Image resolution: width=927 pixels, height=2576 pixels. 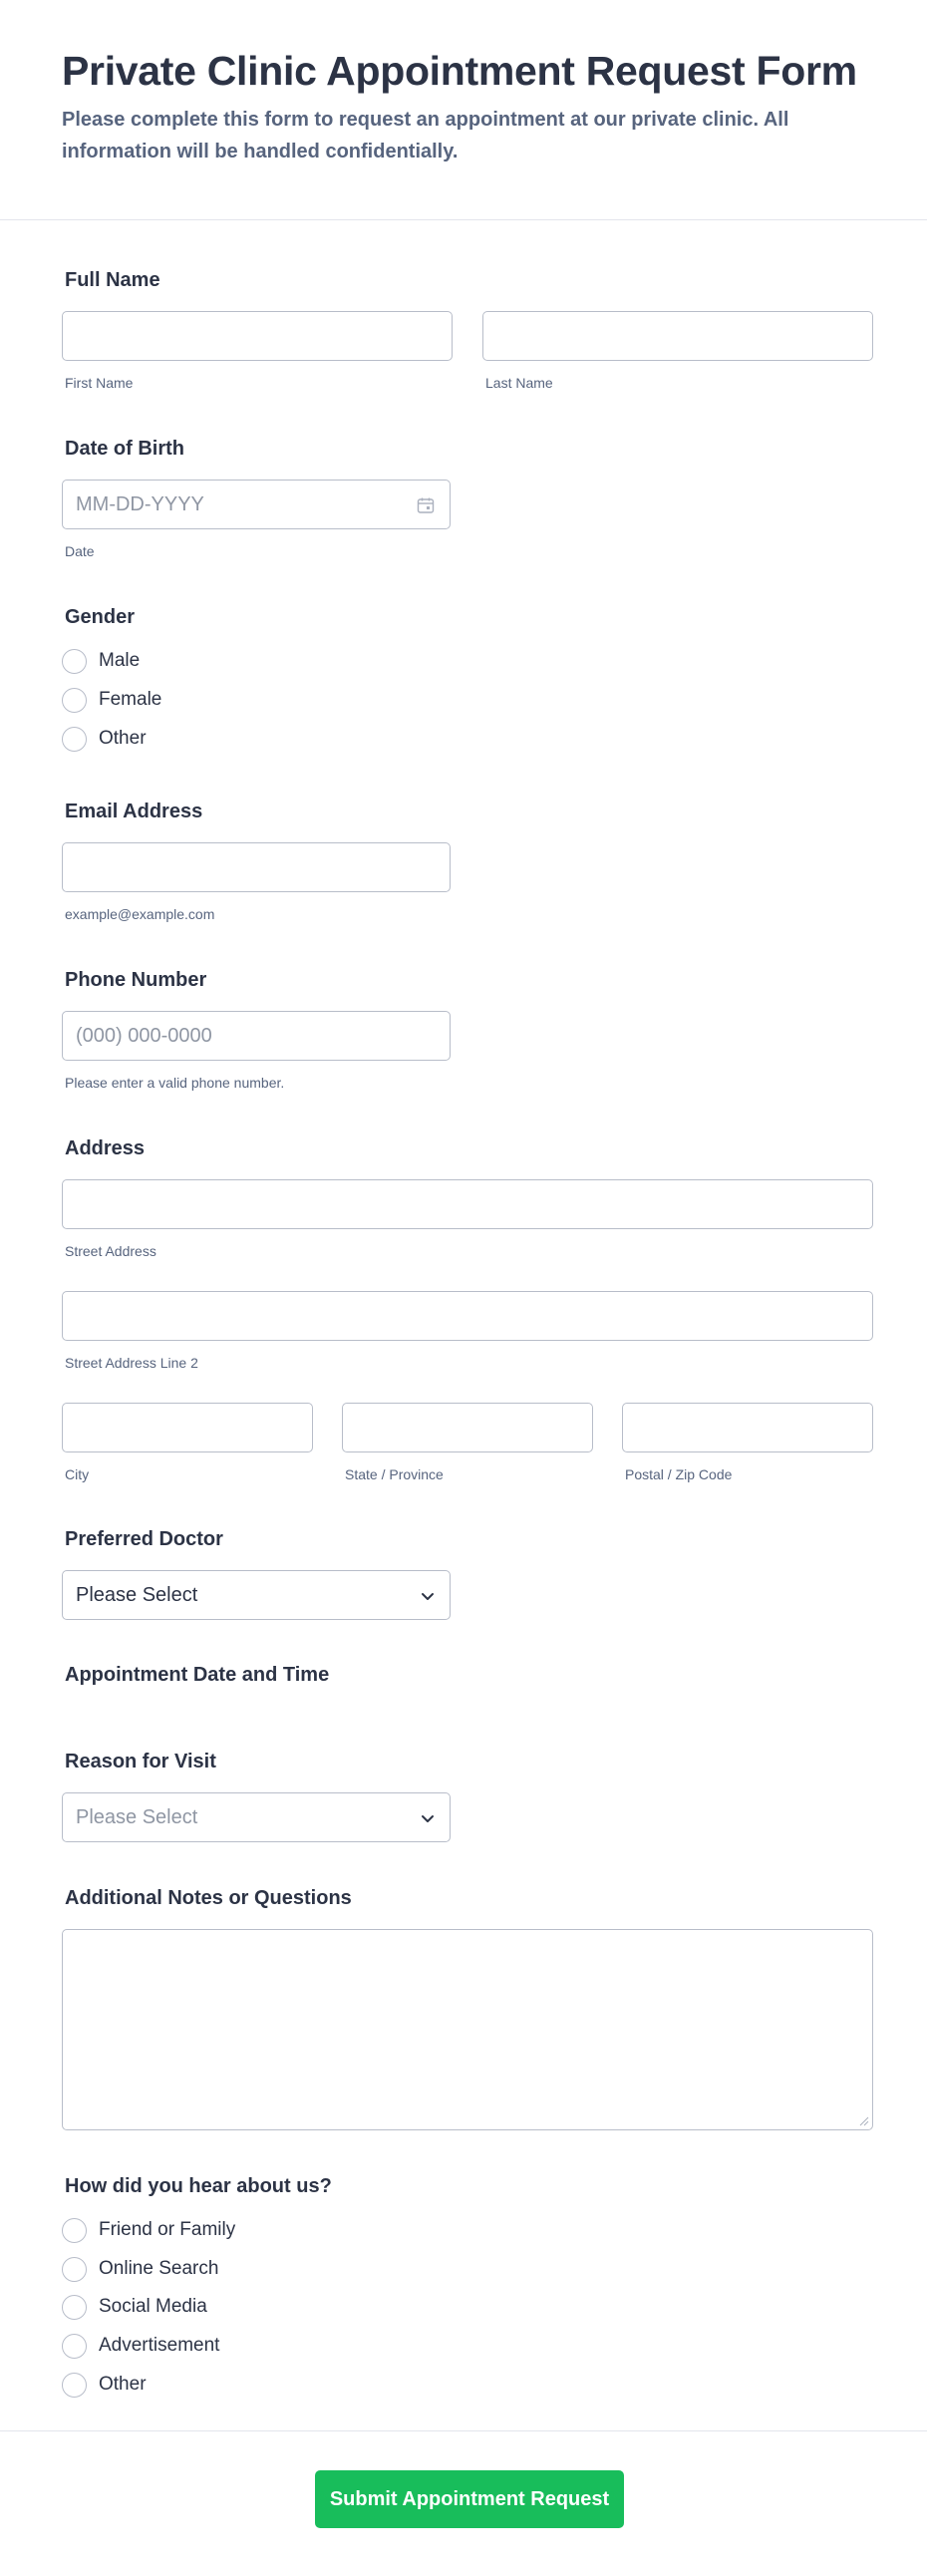 I want to click on doctor-select-value: Please Select, so click(x=137, y=1595).